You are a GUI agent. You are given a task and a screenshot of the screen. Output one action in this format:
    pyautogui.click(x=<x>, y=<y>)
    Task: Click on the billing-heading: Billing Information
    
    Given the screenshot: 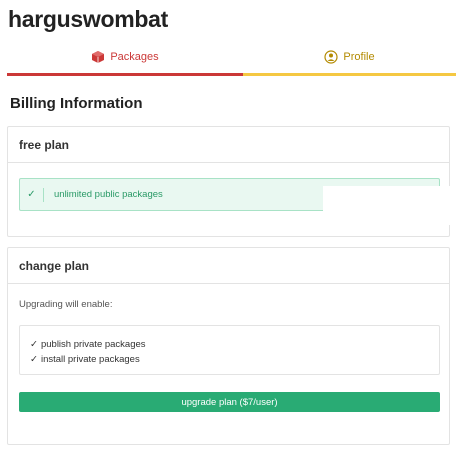 What is the action you would take?
    pyautogui.click(x=76, y=103)
    